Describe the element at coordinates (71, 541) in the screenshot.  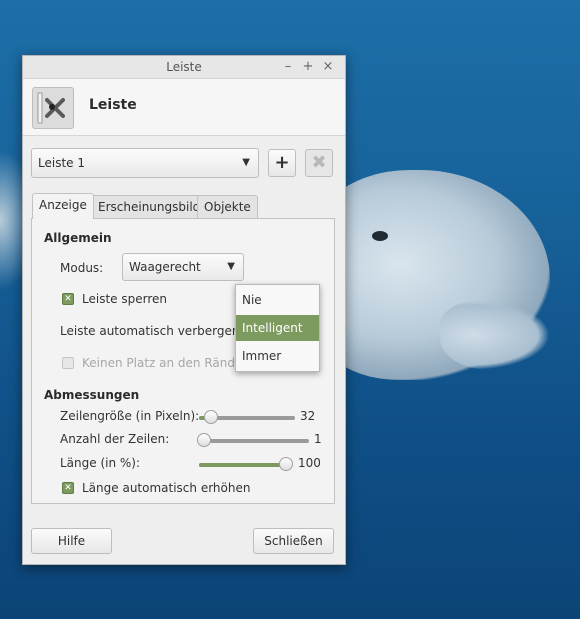
I see `help-button: Hilfe` at that location.